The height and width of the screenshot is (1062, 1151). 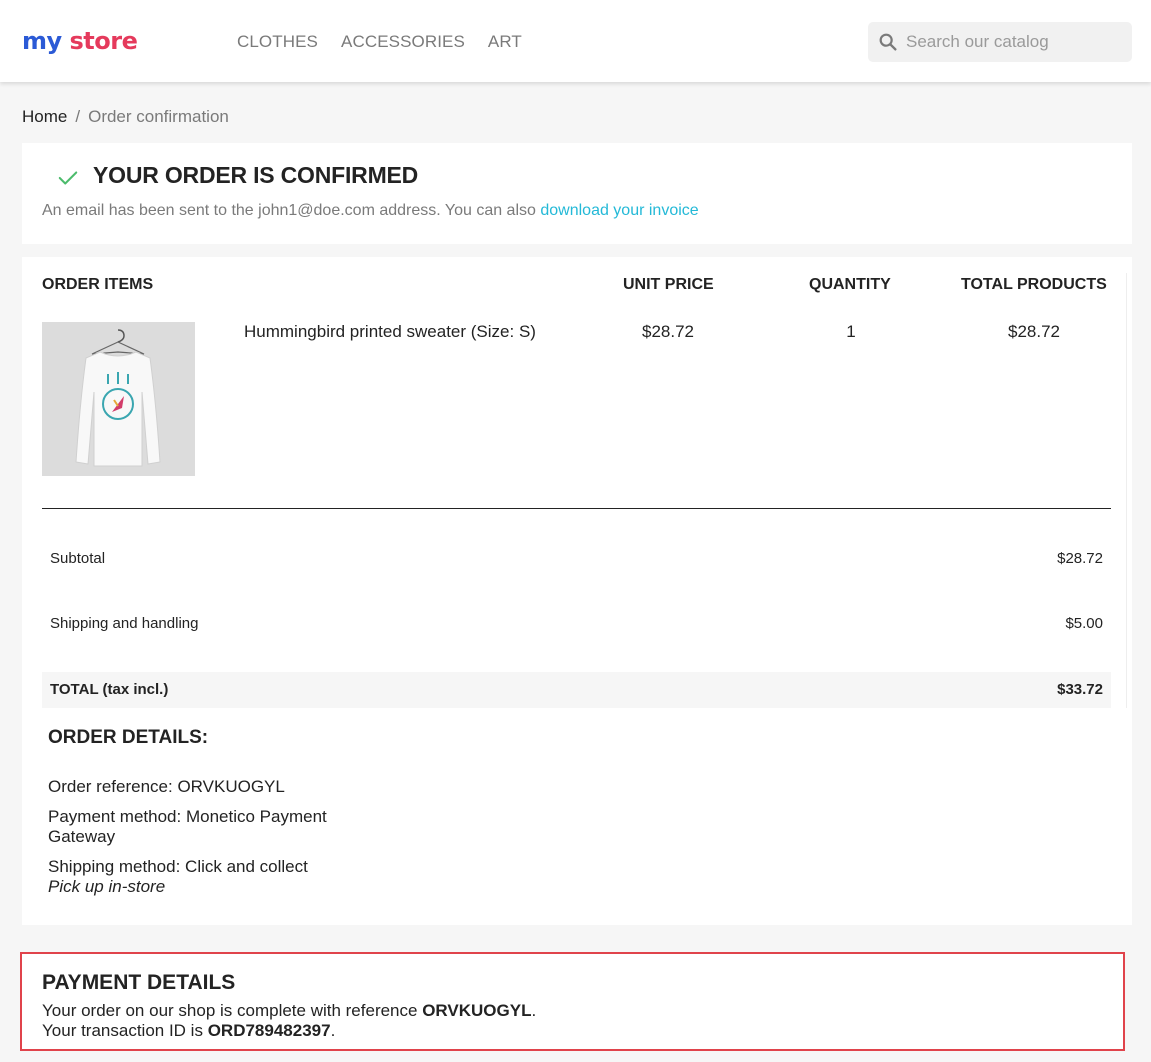 I want to click on search-box, so click(x=1000, y=42).